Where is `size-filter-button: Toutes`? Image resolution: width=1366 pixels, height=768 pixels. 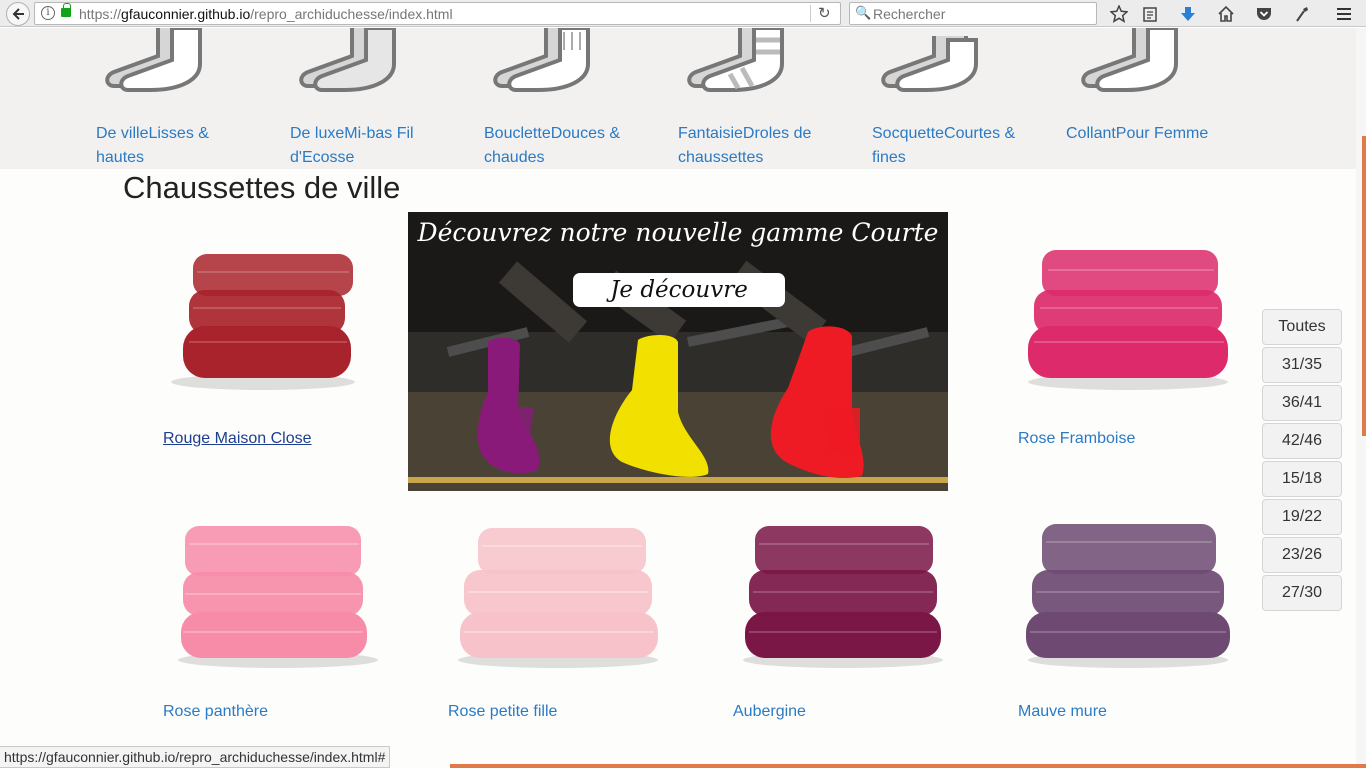
size-filter-button: Toutes is located at coordinates (1302, 327).